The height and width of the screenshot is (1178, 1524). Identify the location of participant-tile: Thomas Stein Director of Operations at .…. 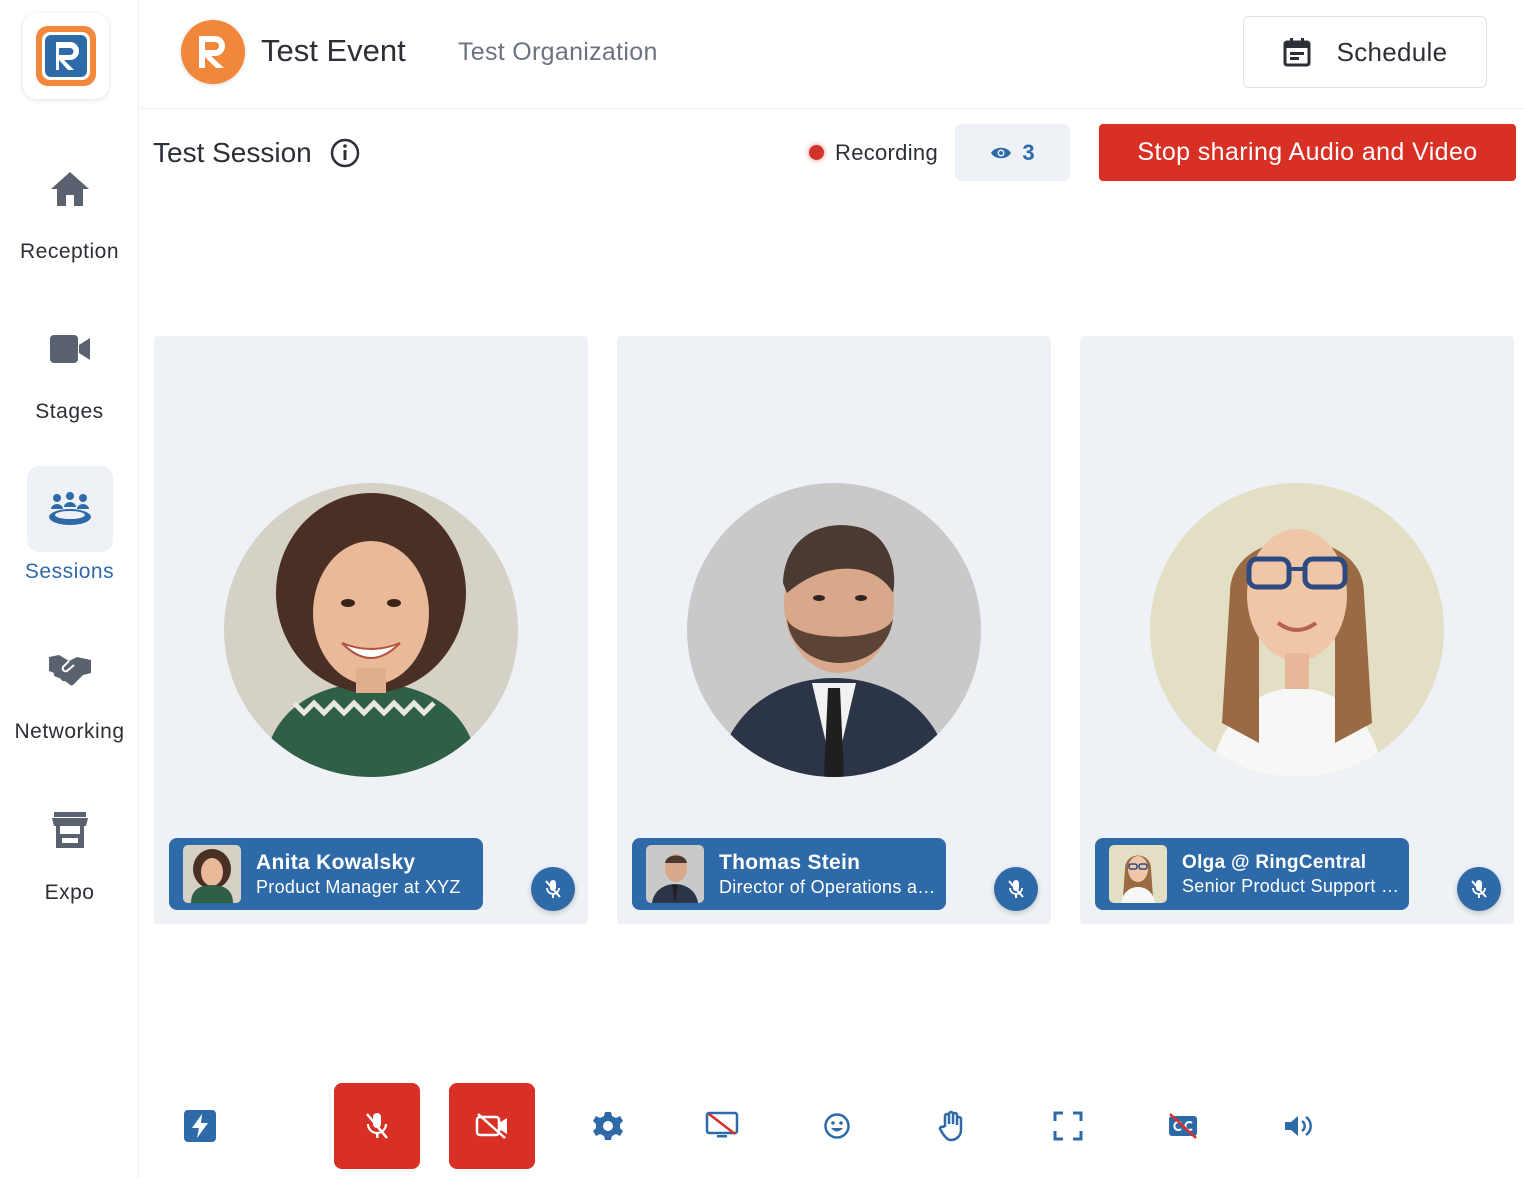
(834, 630).